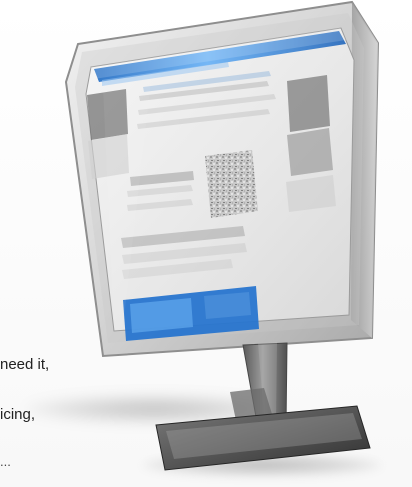  Describe the element at coordinates (18, 414) in the screenshot. I see `caption-line-2: icing,` at that location.